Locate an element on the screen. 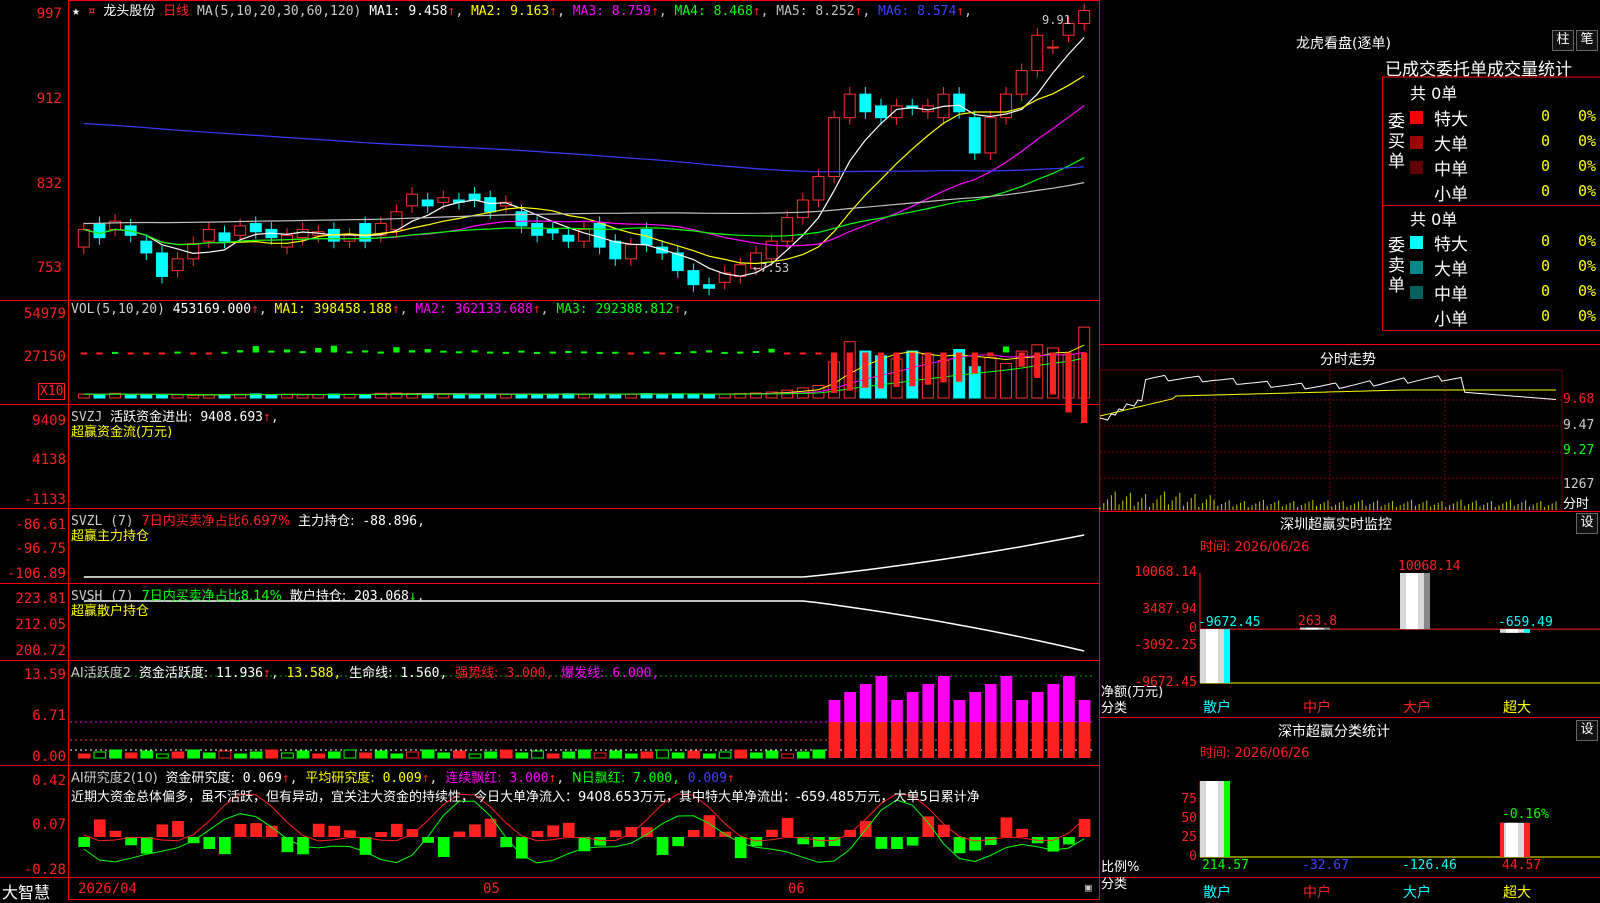 The image size is (1600, 903). price-tick: 753 is located at coordinates (49, 268).